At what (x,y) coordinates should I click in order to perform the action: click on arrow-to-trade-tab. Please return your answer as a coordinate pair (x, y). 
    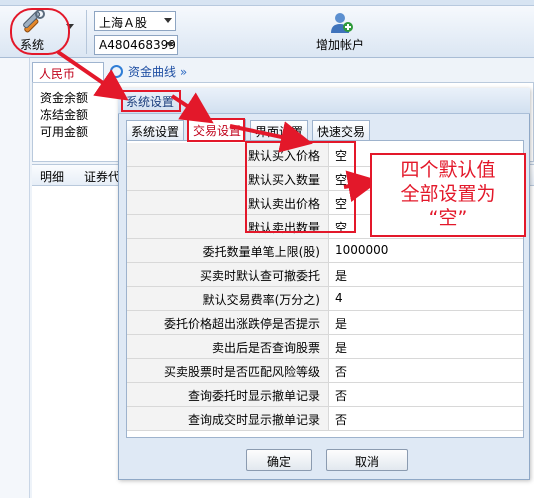
    Looking at the image, I should click on (192, 108).